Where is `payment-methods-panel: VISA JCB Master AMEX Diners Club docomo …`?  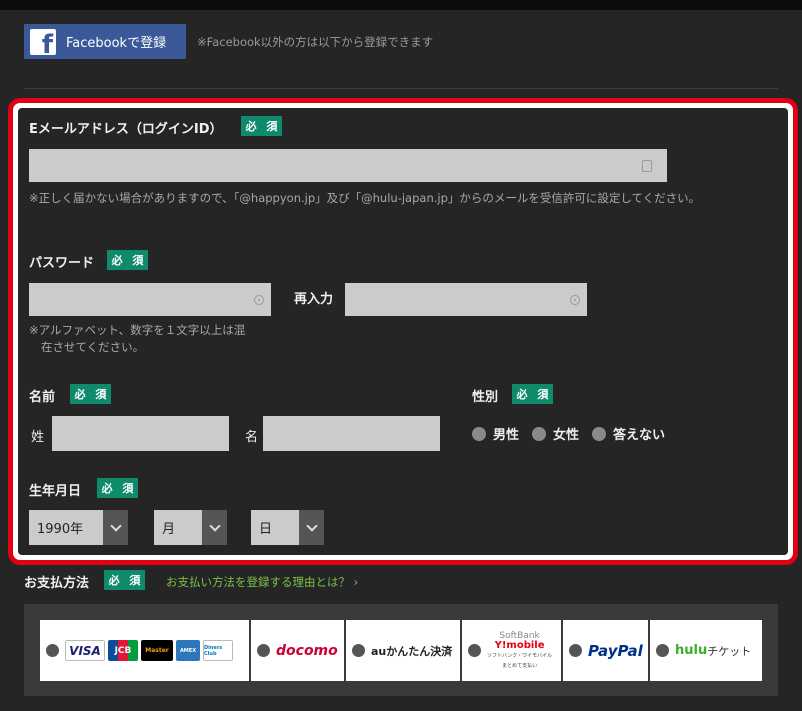
payment-methods-panel: VISA JCB Master AMEX Diners Club docomo … is located at coordinates (401, 650).